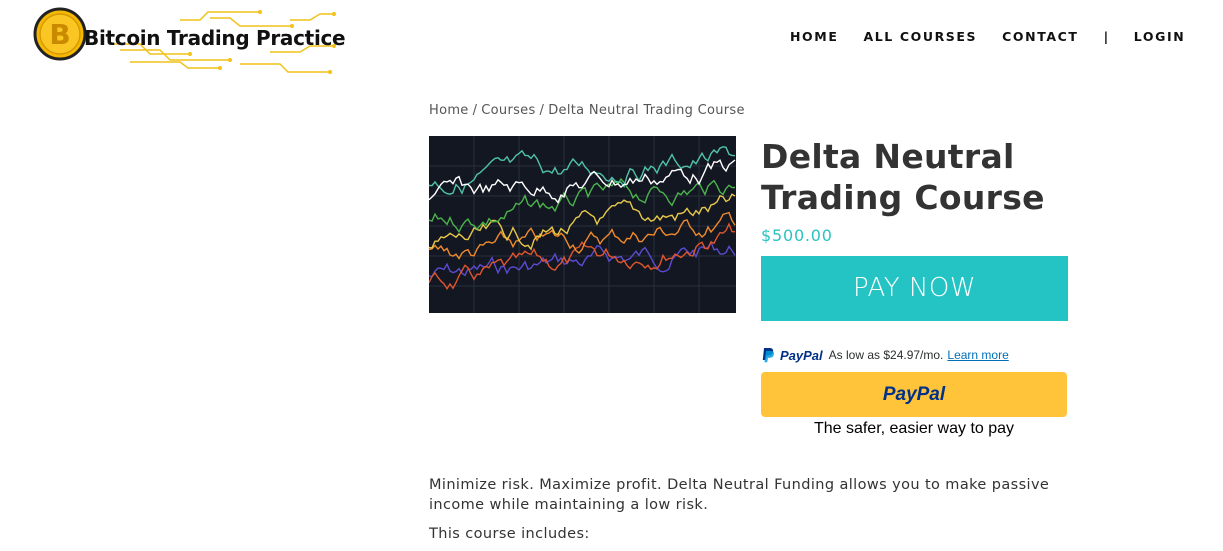 Image resolution: width=1223 pixels, height=551 pixels. Describe the element at coordinates (797, 235) in the screenshot. I see `product-price: $500.00` at that location.